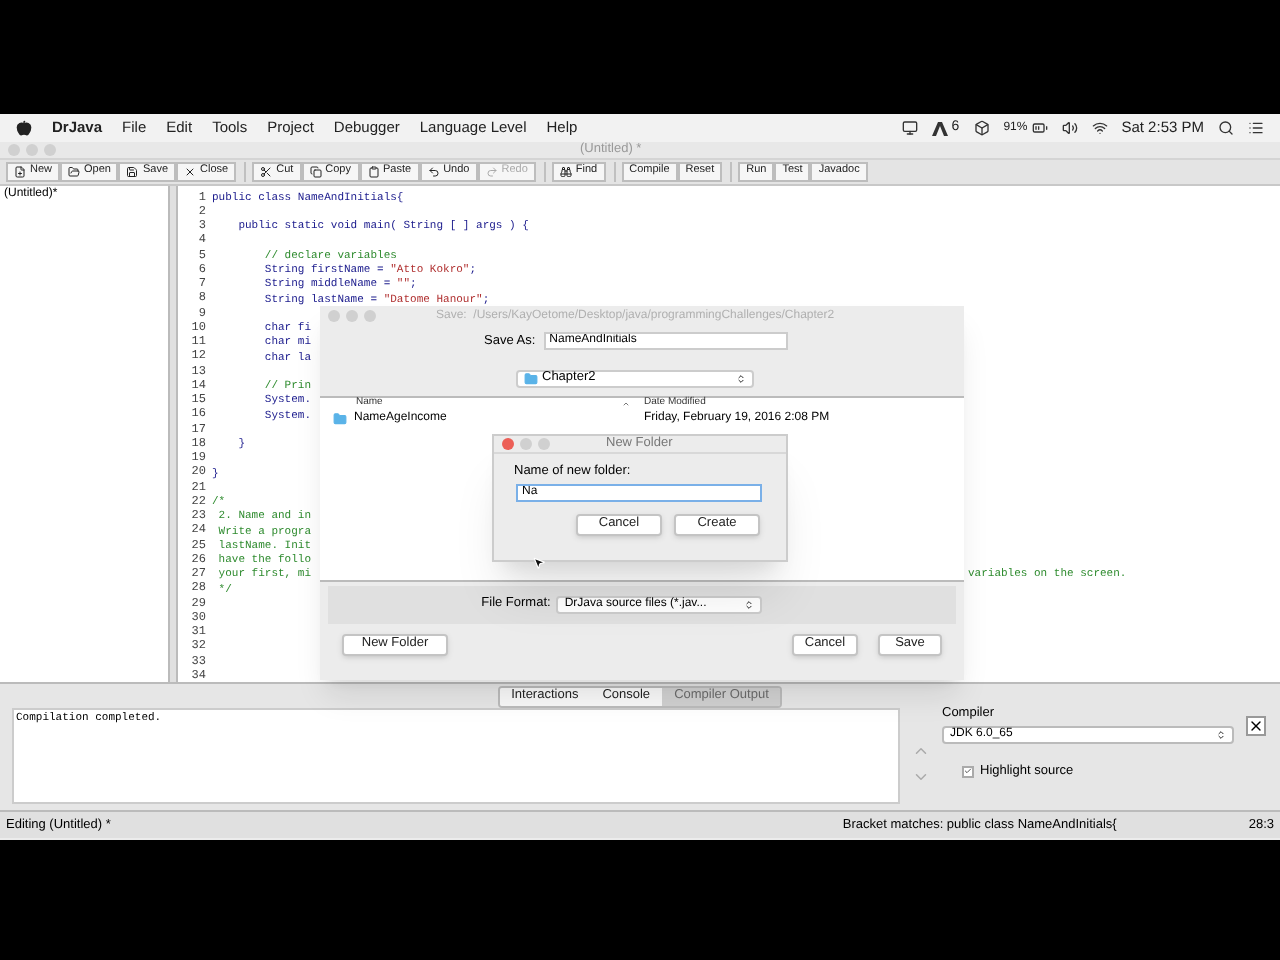  I want to click on volume-icon, so click(1069, 128).